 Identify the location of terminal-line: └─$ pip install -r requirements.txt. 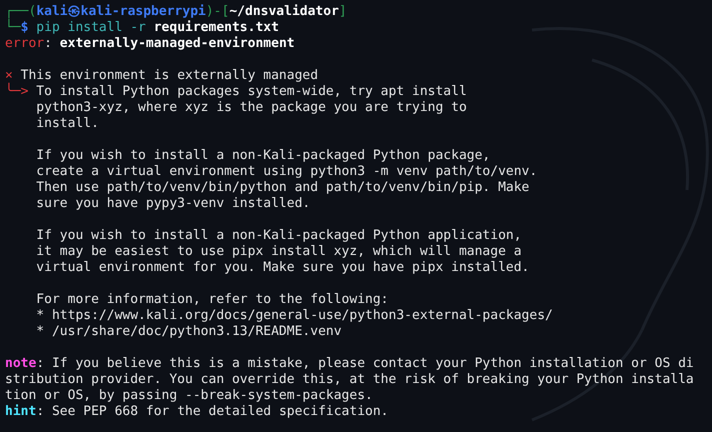
(142, 28).